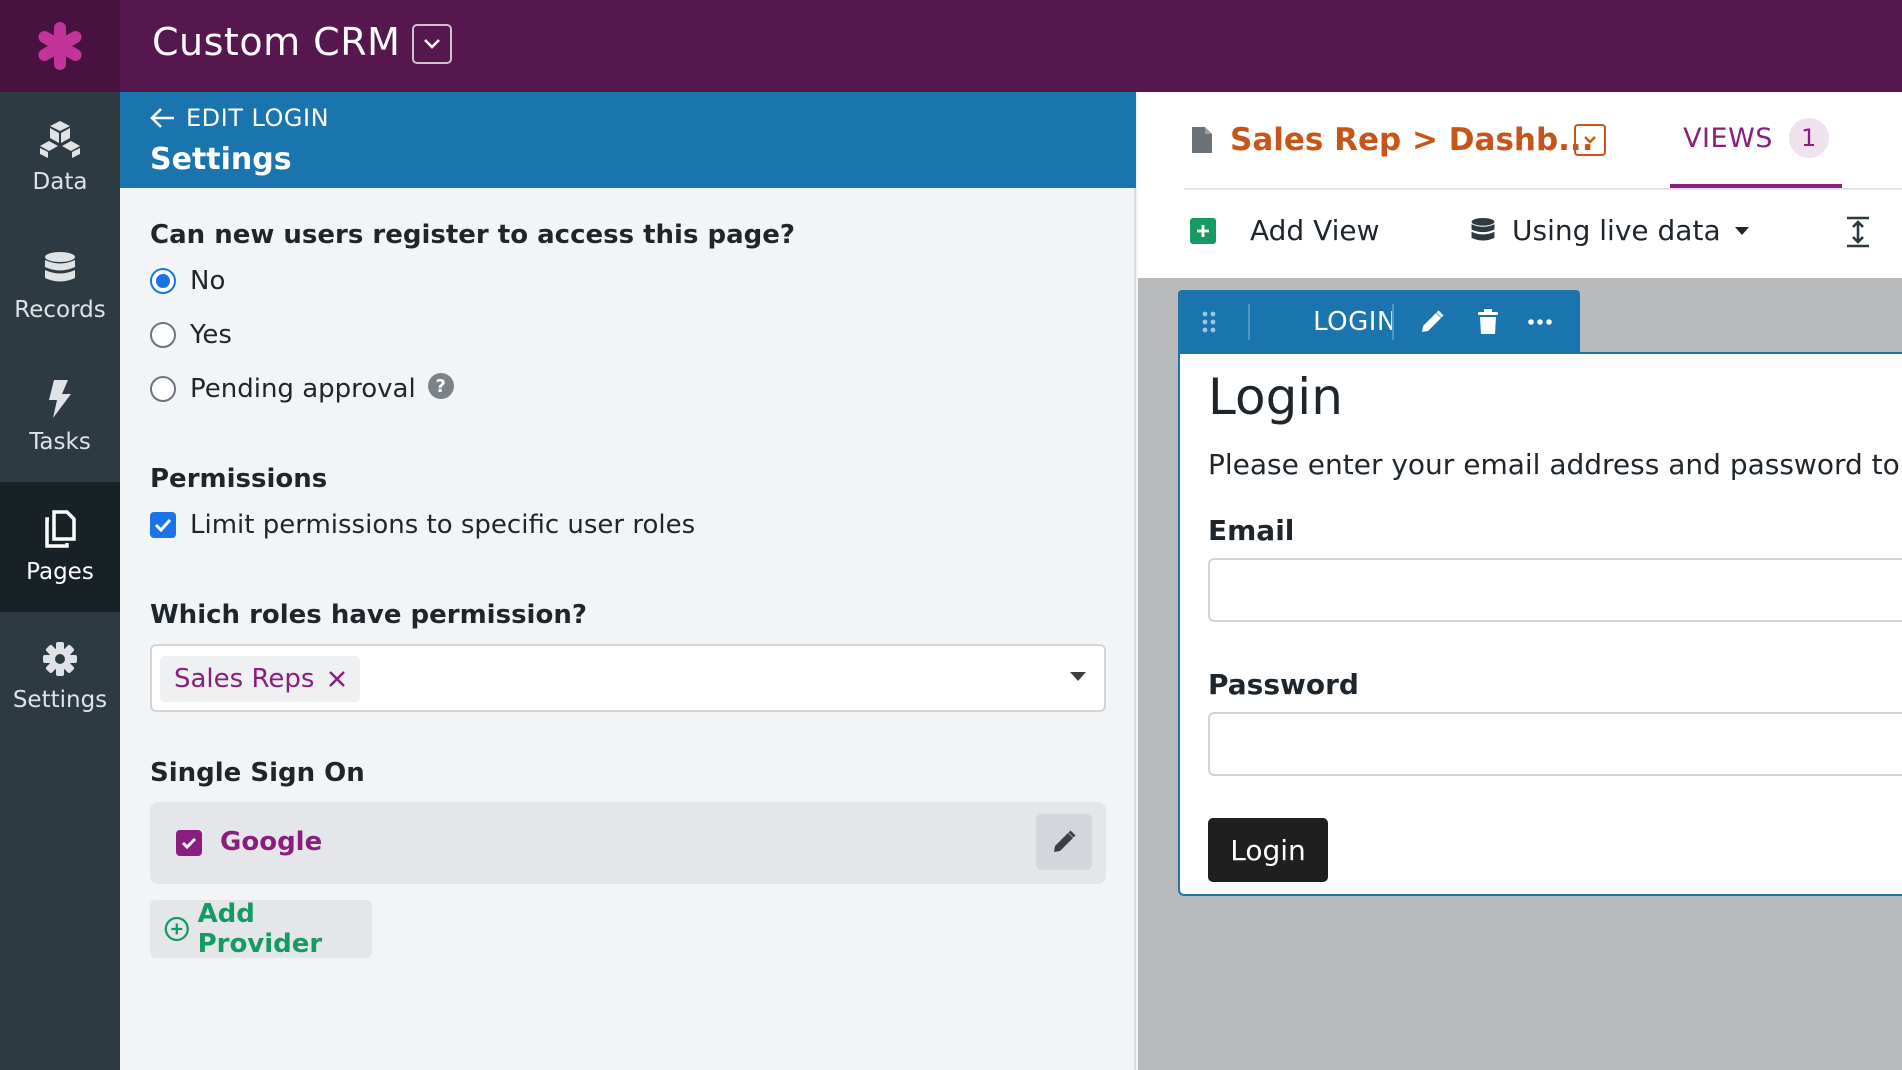  What do you see at coordinates (628, 843) in the screenshot?
I see `sso-provider-card: Google` at bounding box center [628, 843].